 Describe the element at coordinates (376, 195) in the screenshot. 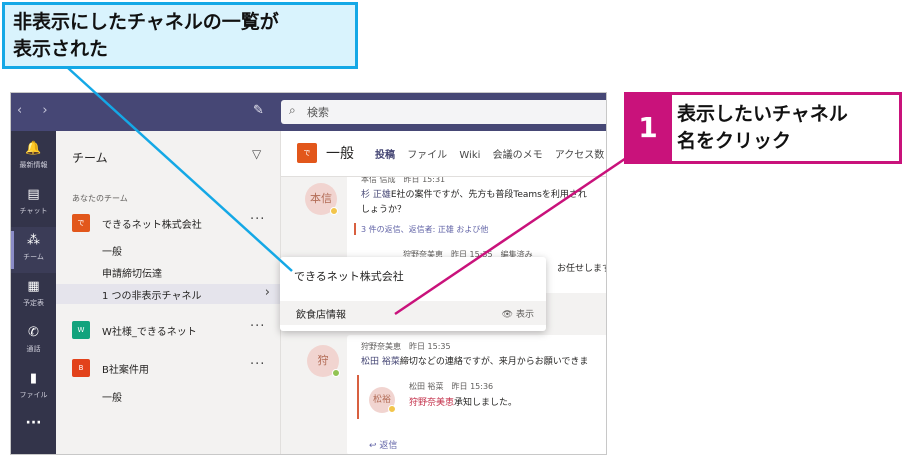

I see `mention: 杉 正雄` at that location.